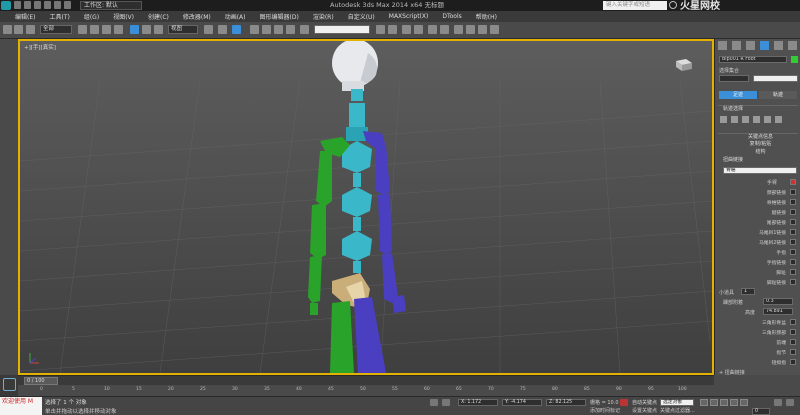 This screenshot has width=800, height=415. What do you see at coordinates (478, 402) in the screenshot?
I see `x-coordinate-field: X: 1.172` at bounding box center [478, 402].